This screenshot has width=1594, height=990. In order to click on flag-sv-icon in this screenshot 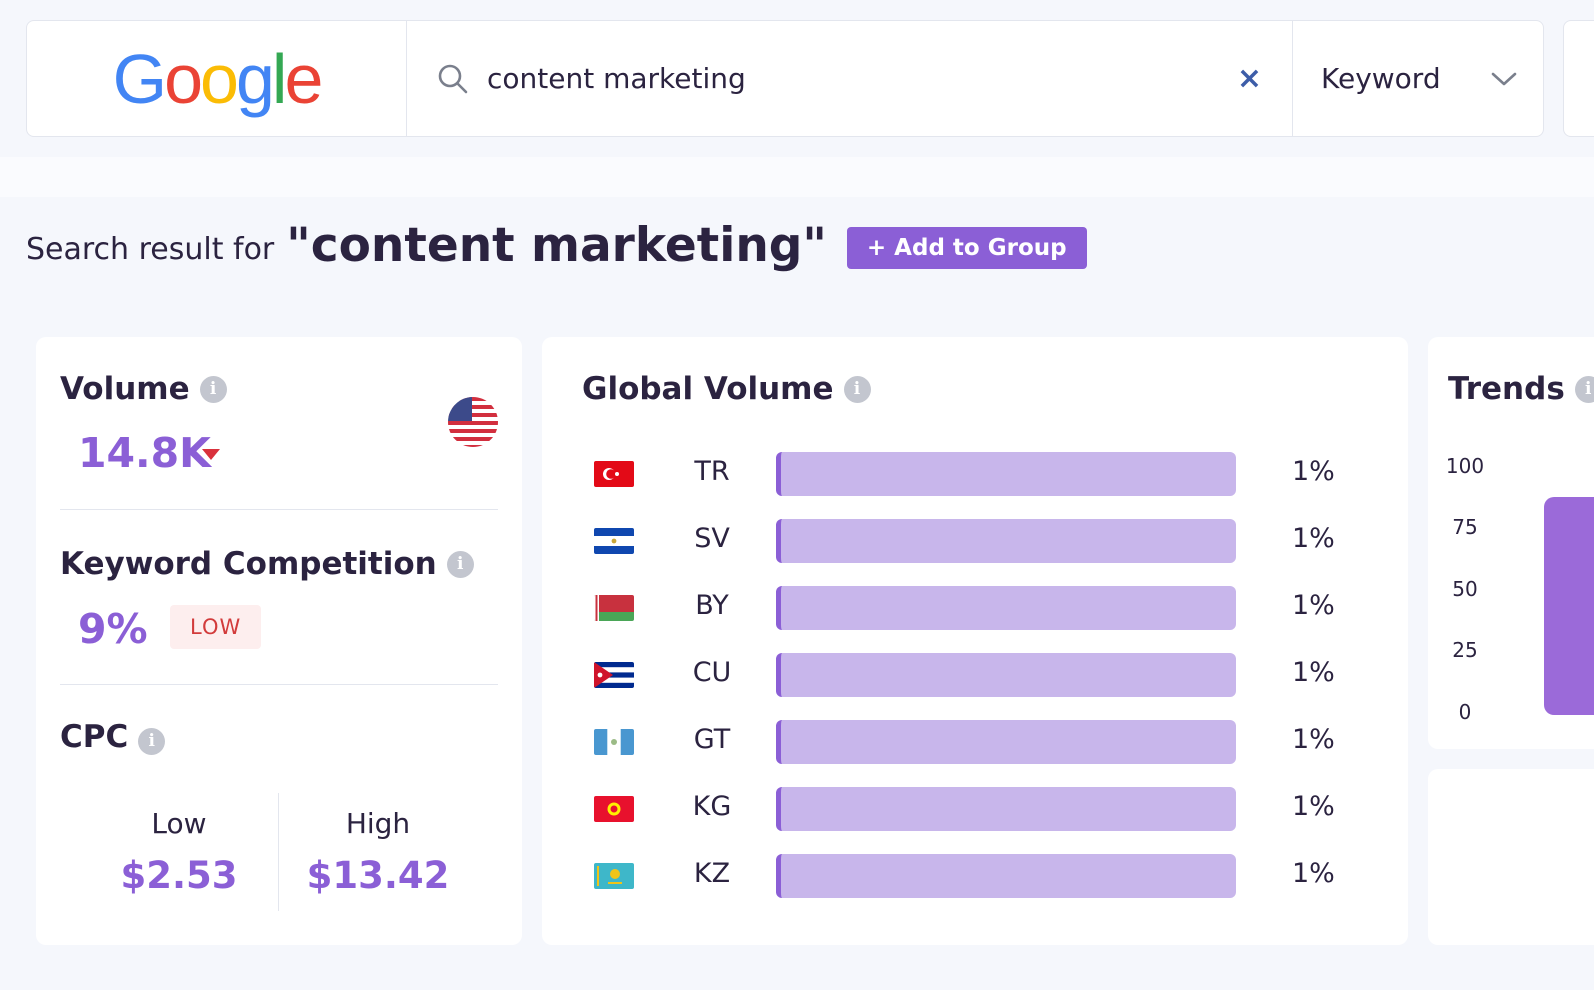, I will do `click(614, 541)`.